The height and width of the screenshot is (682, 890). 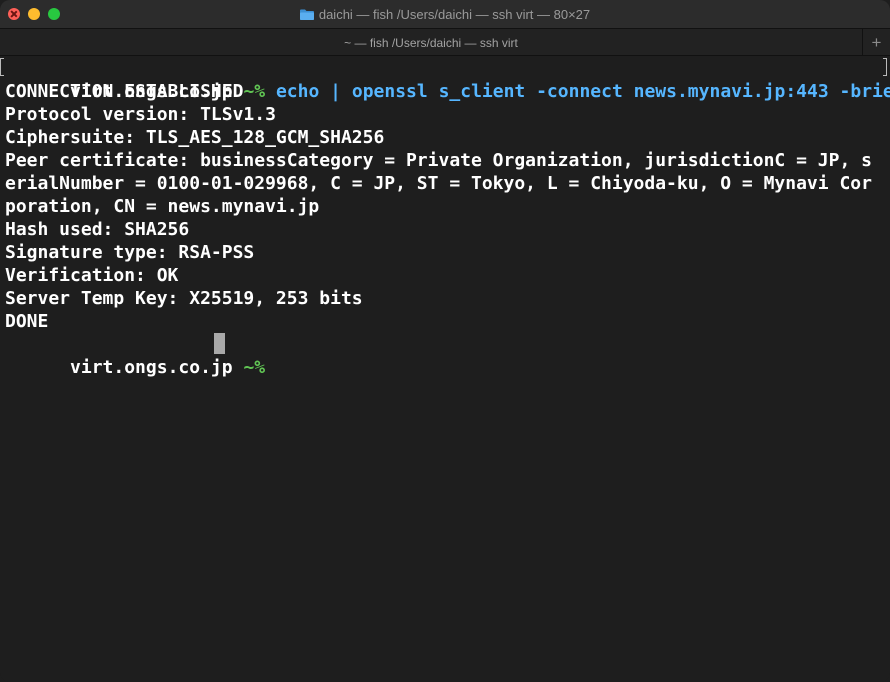 I want to click on plus-icon: +, so click(x=876, y=42).